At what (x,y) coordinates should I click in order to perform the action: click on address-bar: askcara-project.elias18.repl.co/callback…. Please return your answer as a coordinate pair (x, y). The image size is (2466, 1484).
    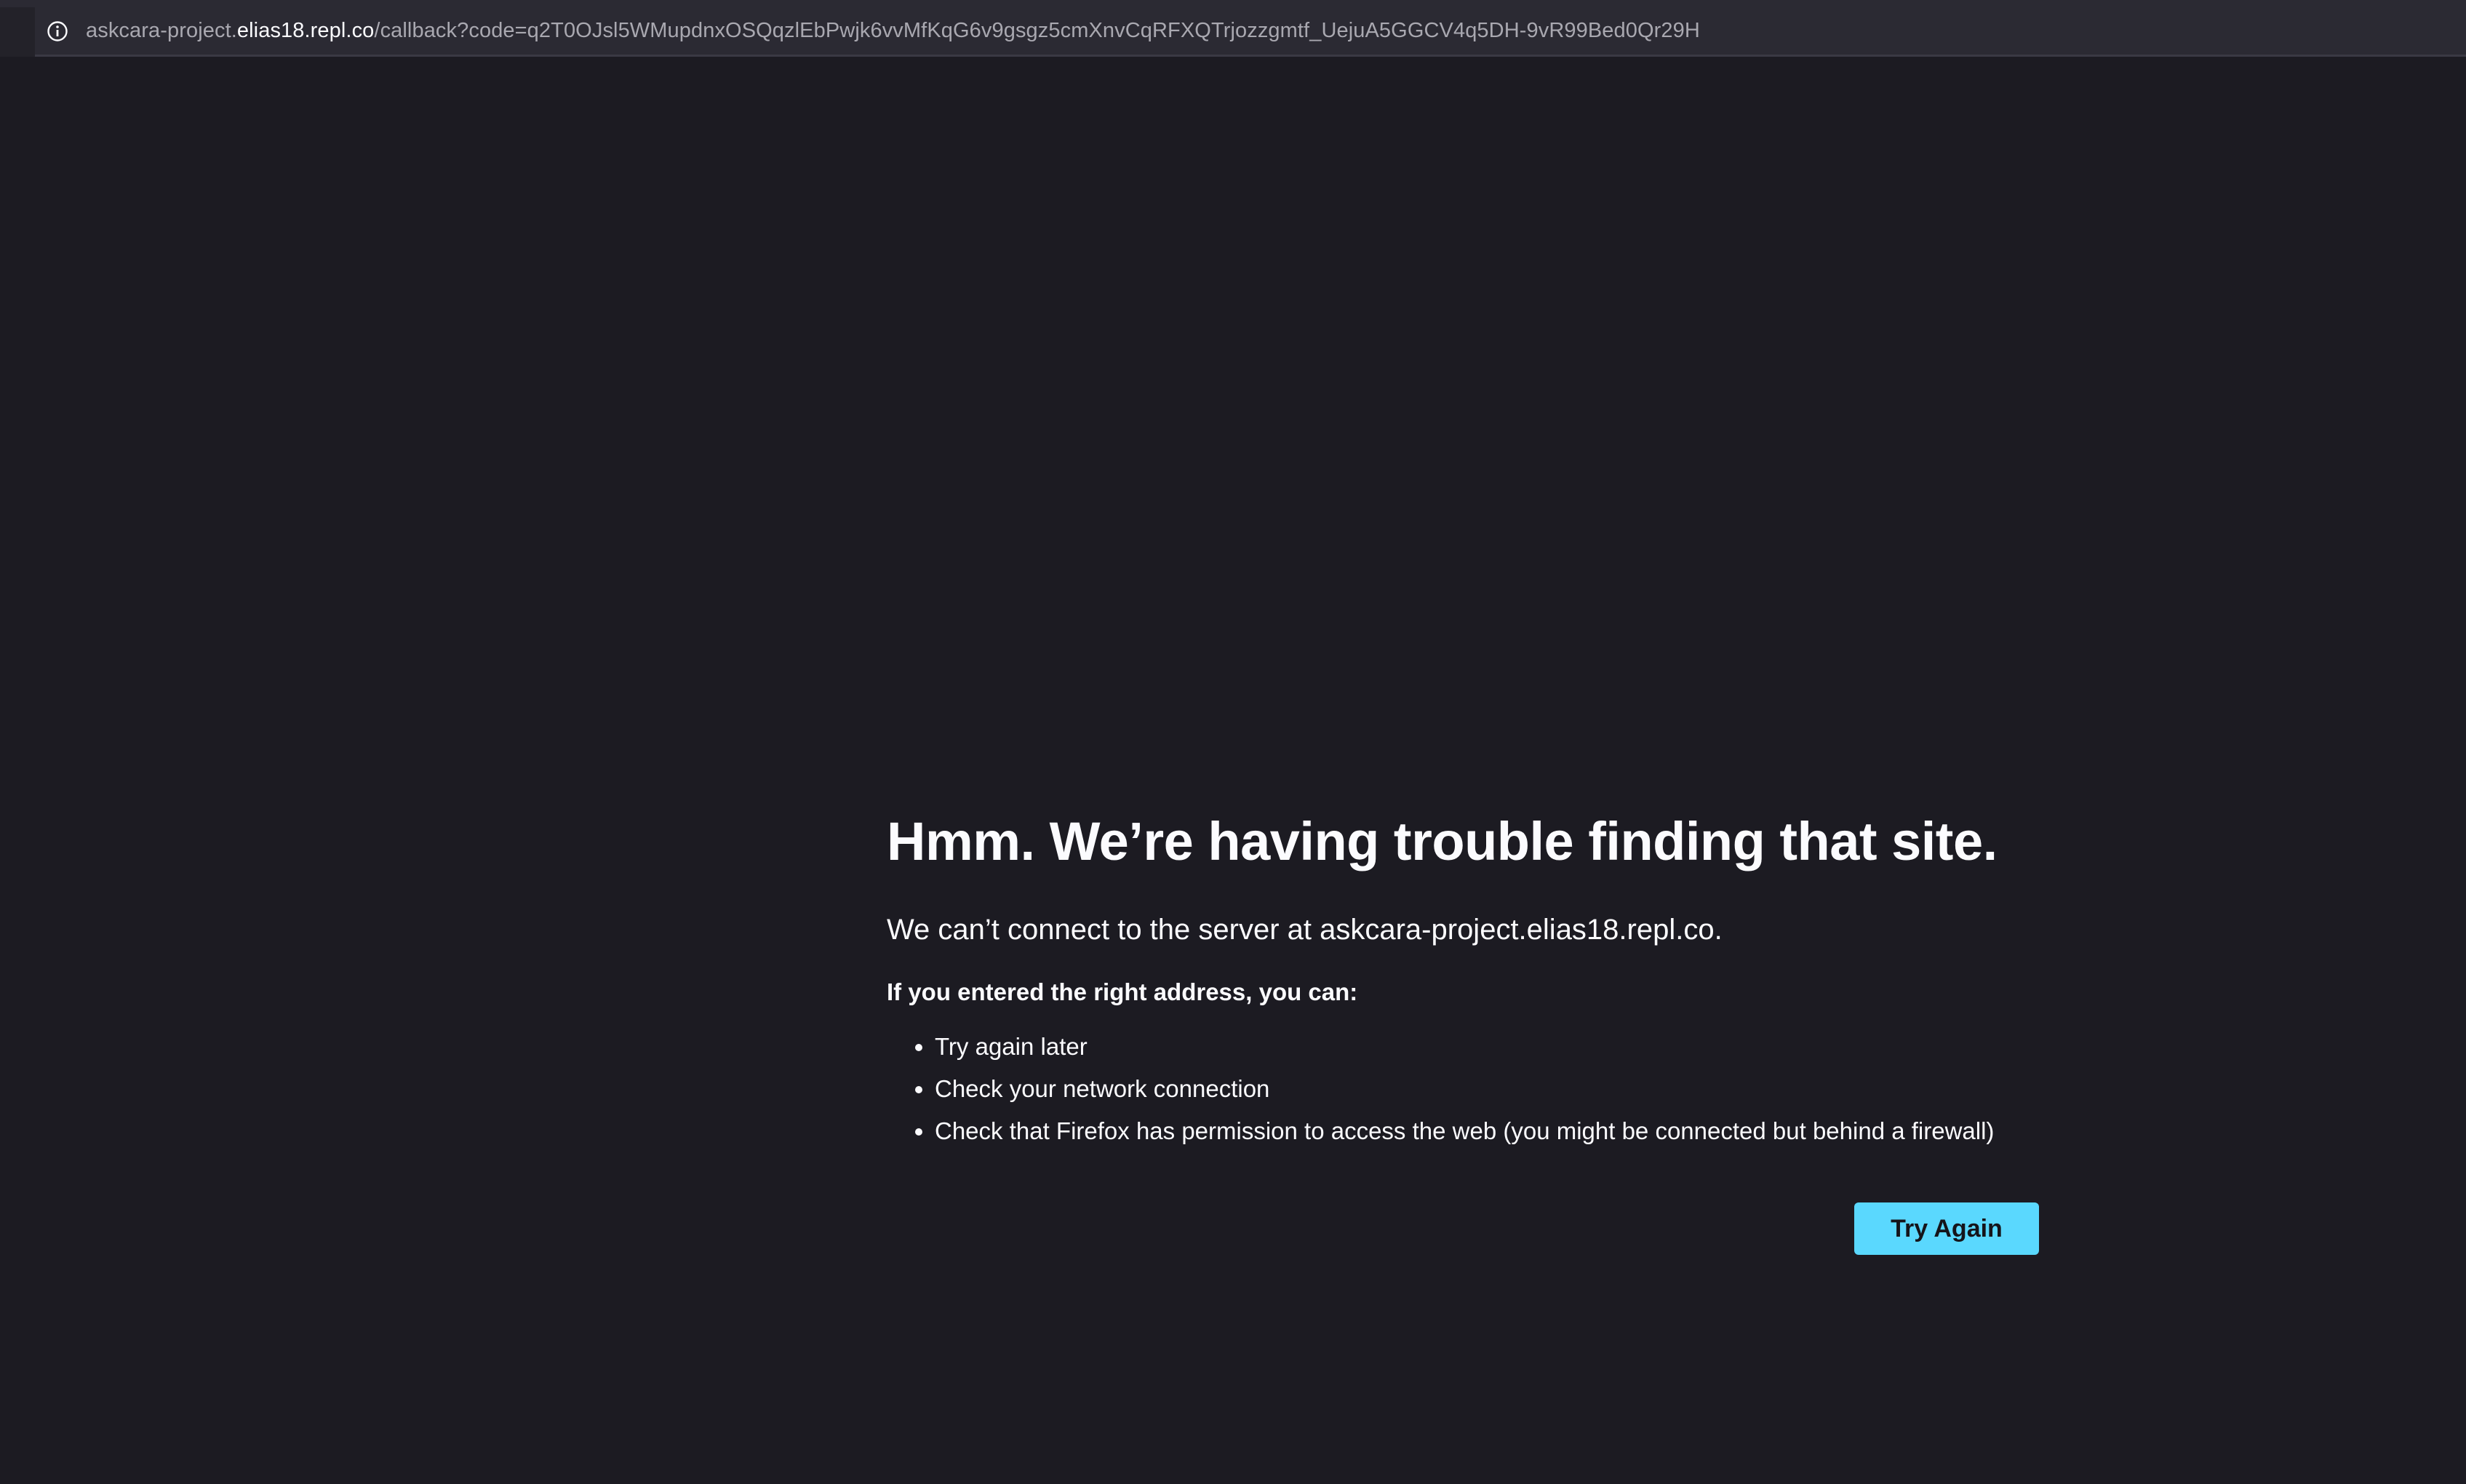
    Looking at the image, I should click on (1250, 32).